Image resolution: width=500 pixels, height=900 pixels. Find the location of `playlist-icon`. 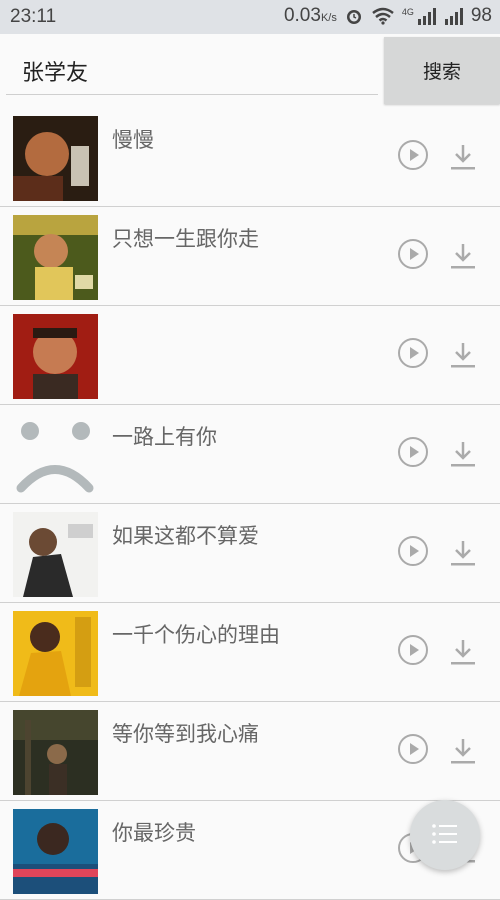

playlist-icon is located at coordinates (444, 834).